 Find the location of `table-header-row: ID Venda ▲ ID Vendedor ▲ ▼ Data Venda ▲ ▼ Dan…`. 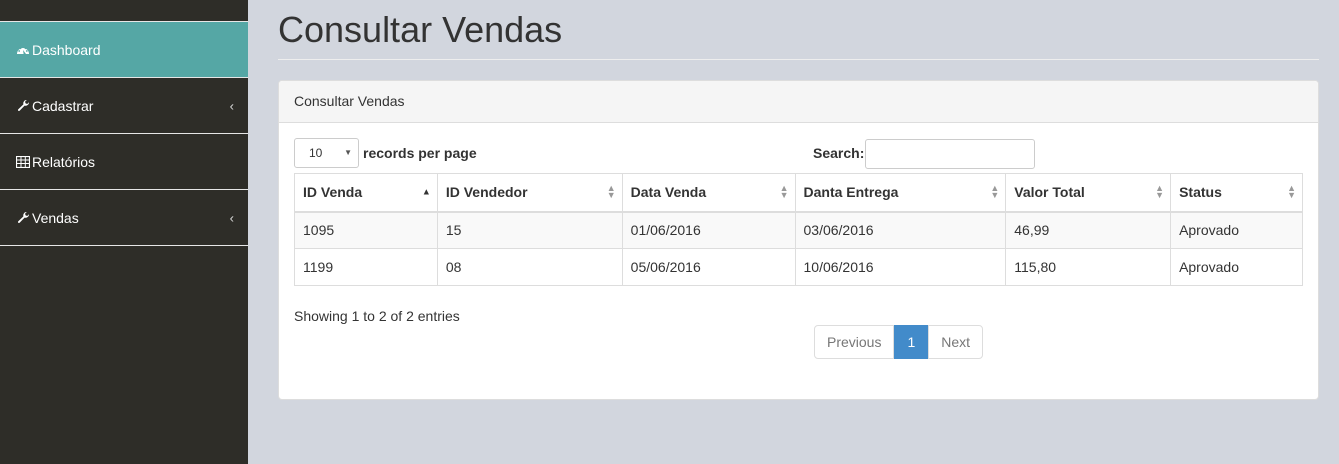

table-header-row: ID Venda ▲ ID Vendedor ▲ ▼ Data Venda ▲ ▼ Dan… is located at coordinates (798, 193).